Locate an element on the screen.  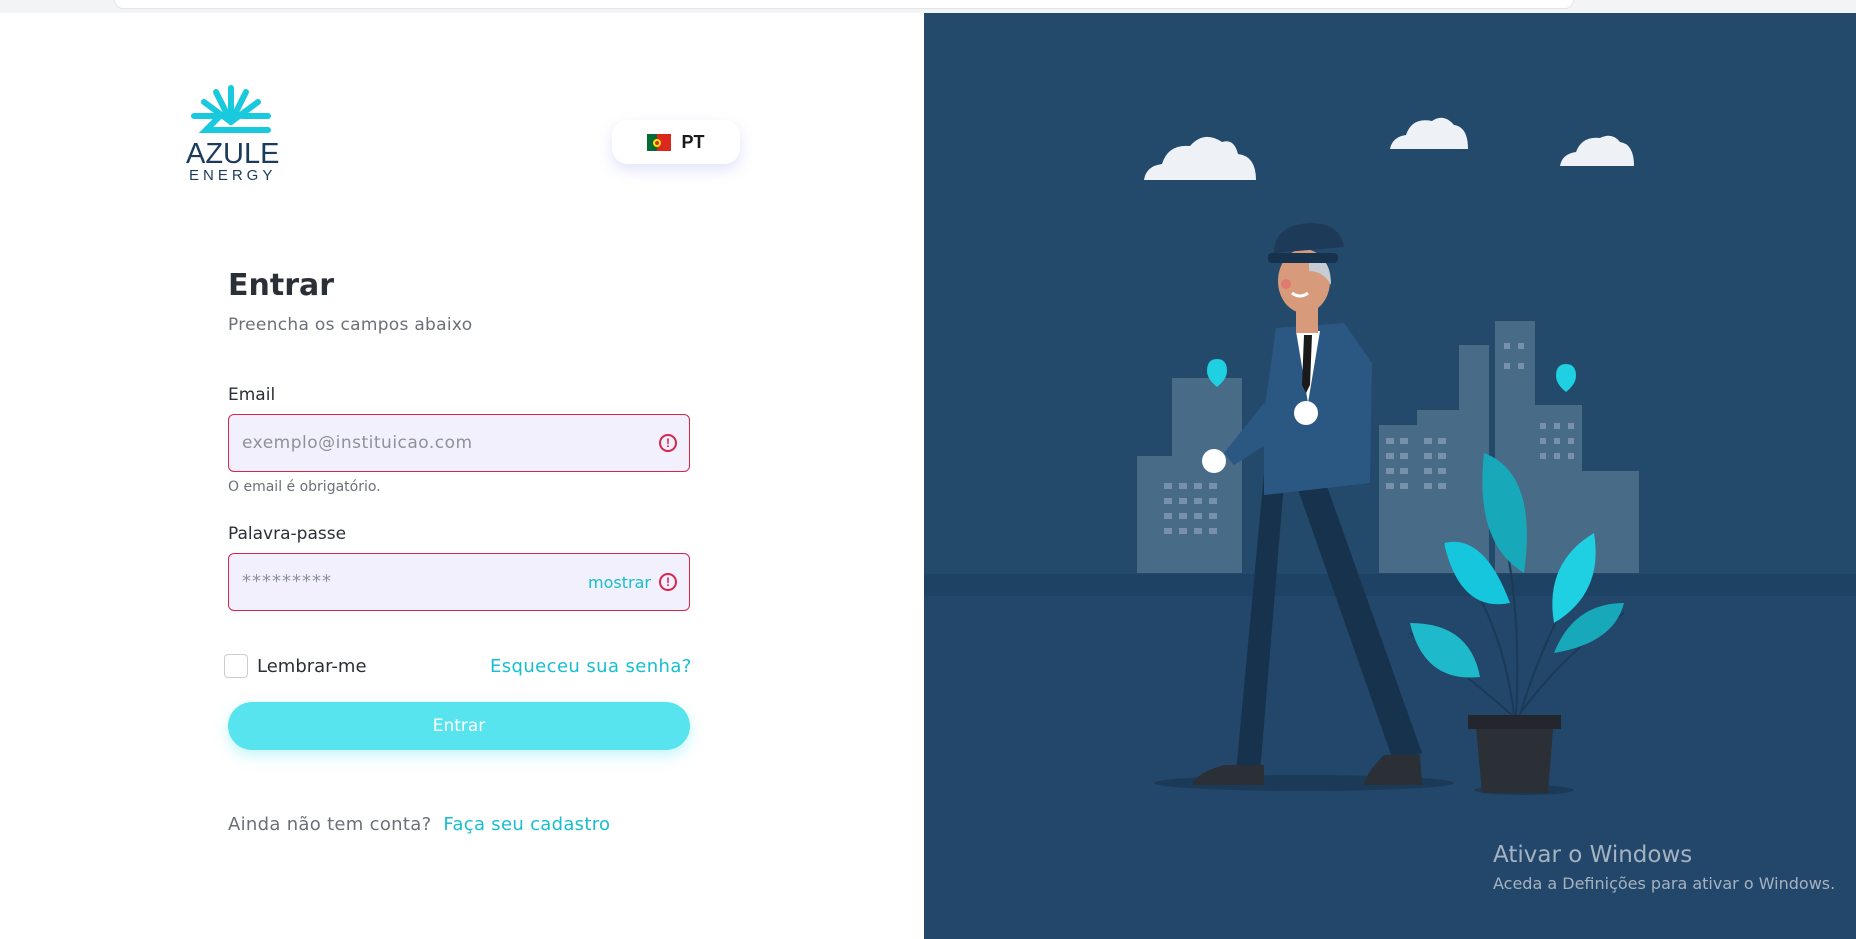
email-error-message: O email é obrigatório. is located at coordinates (304, 487).